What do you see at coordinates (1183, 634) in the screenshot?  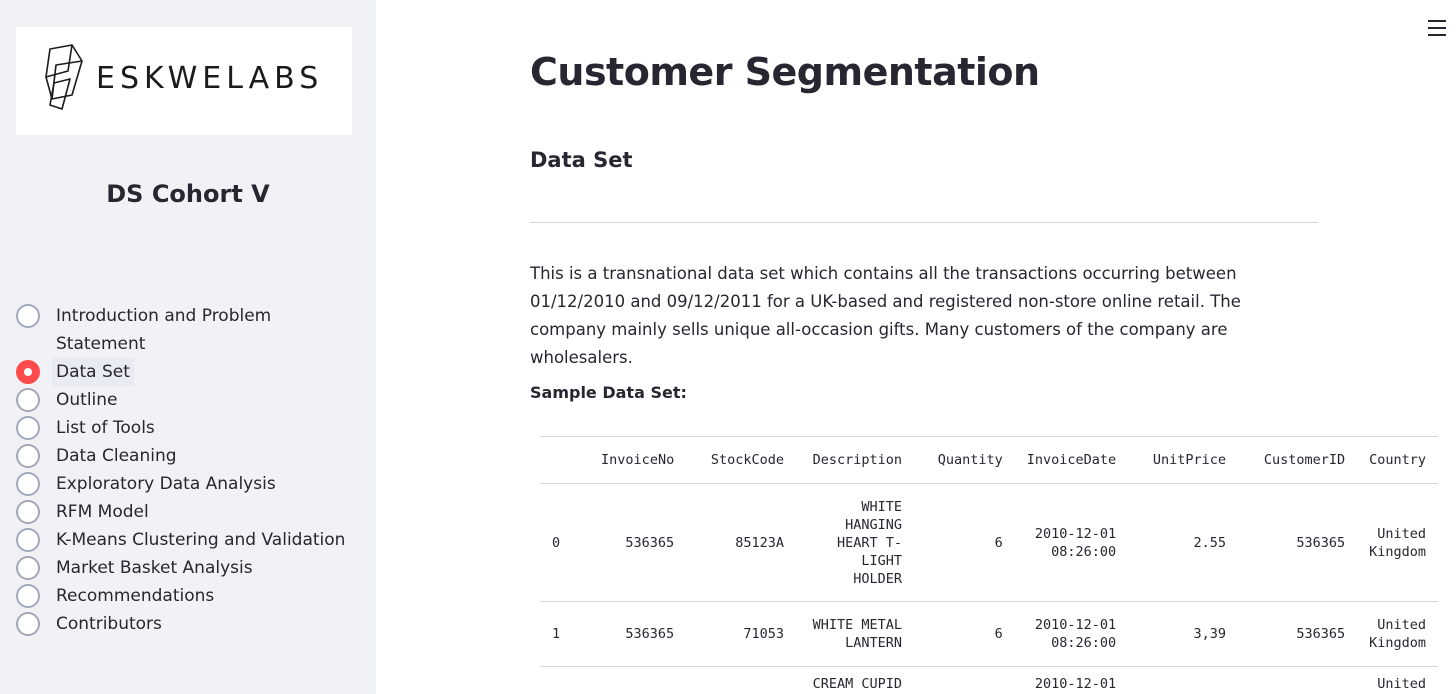 I see `table-cell: 3,39` at bounding box center [1183, 634].